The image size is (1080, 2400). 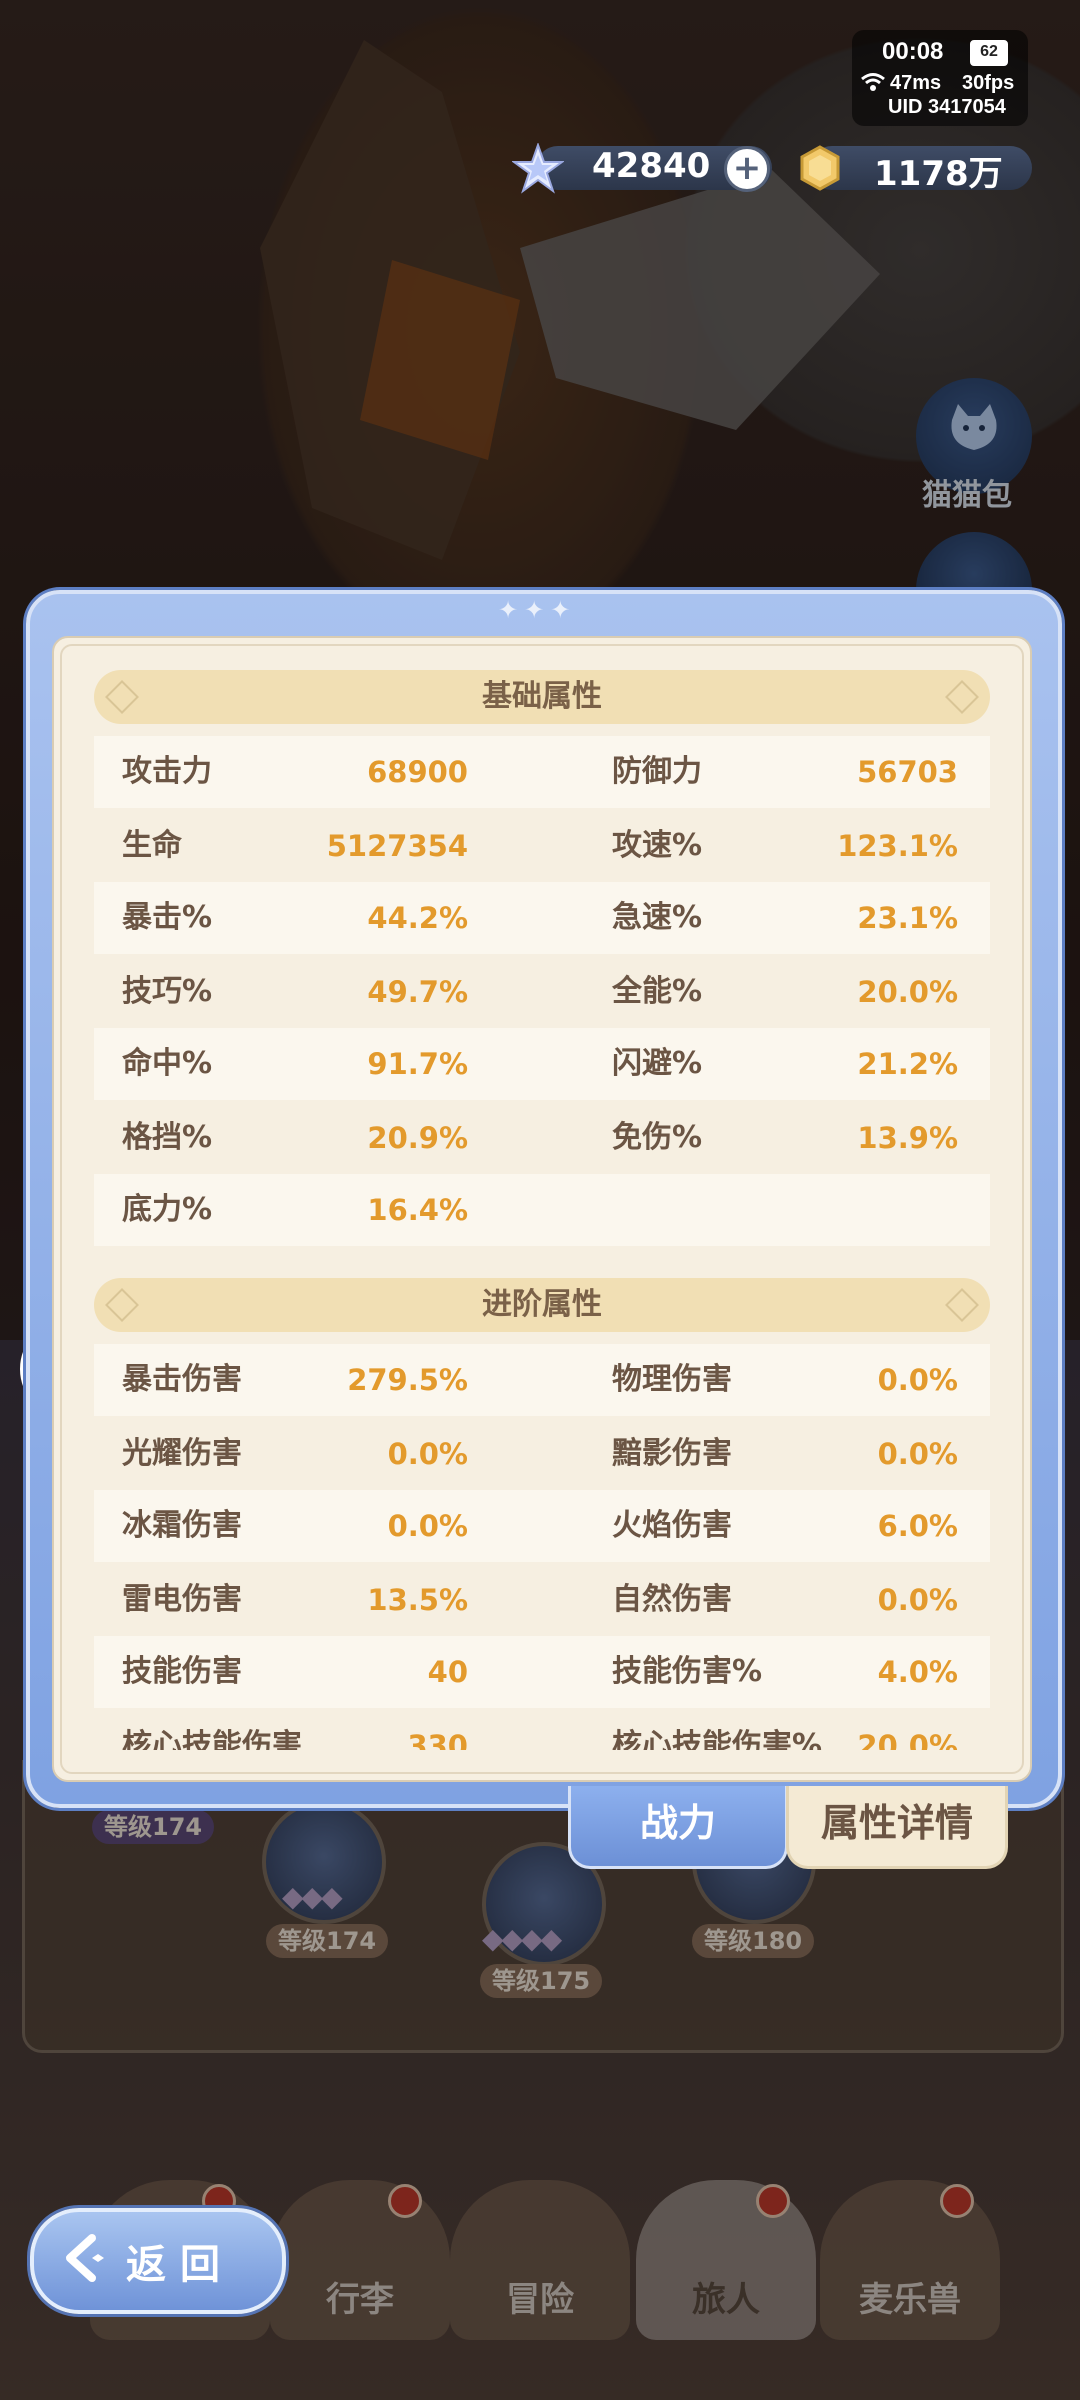 What do you see at coordinates (417, 1210) in the screenshot?
I see `stat-value: 16.4%` at bounding box center [417, 1210].